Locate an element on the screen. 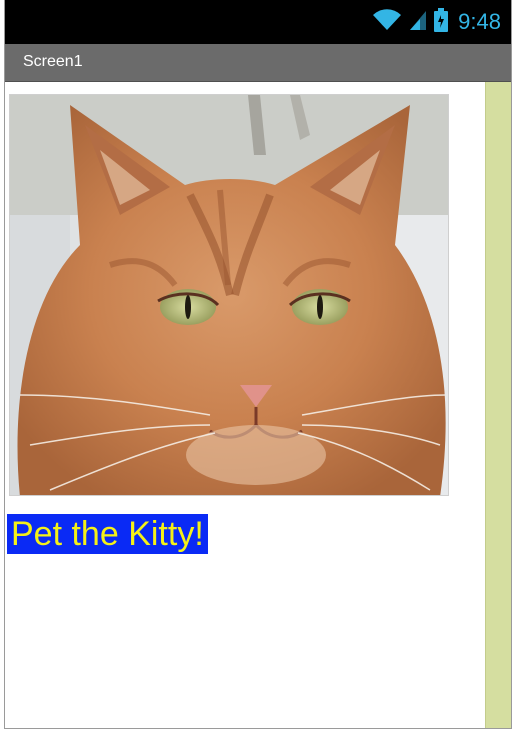 The width and height of the screenshot is (516, 734). pet-the-kitty-button: Pet the Kitty! is located at coordinates (107, 534).